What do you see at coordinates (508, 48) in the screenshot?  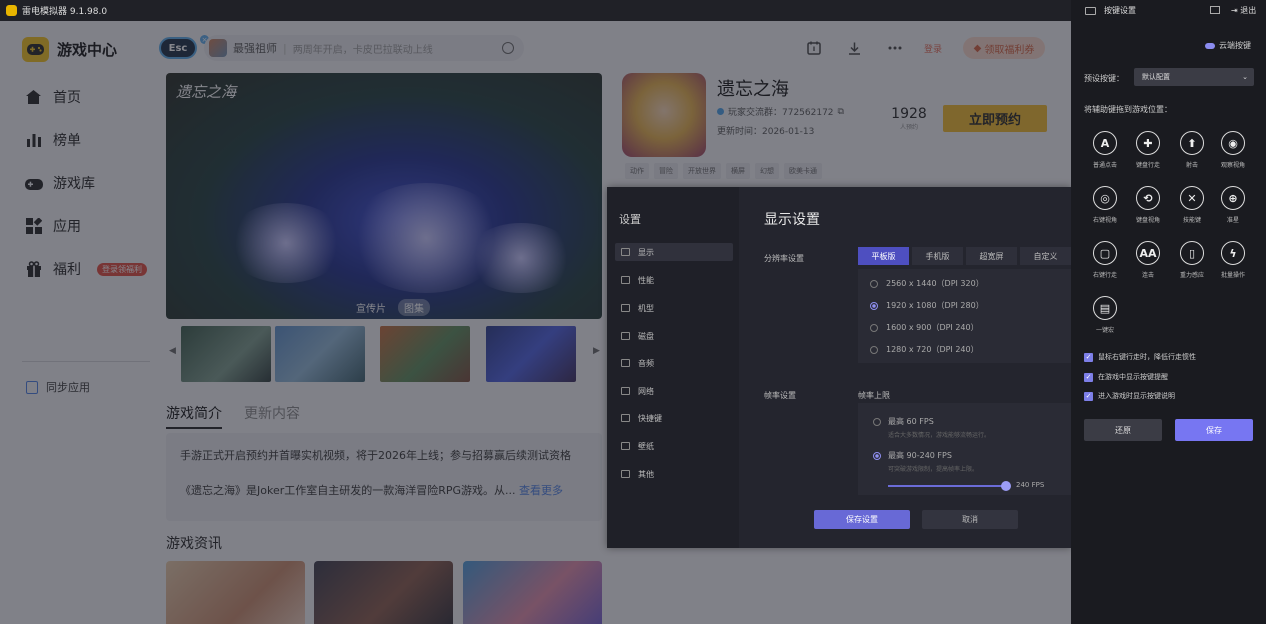 I see `search-icon` at bounding box center [508, 48].